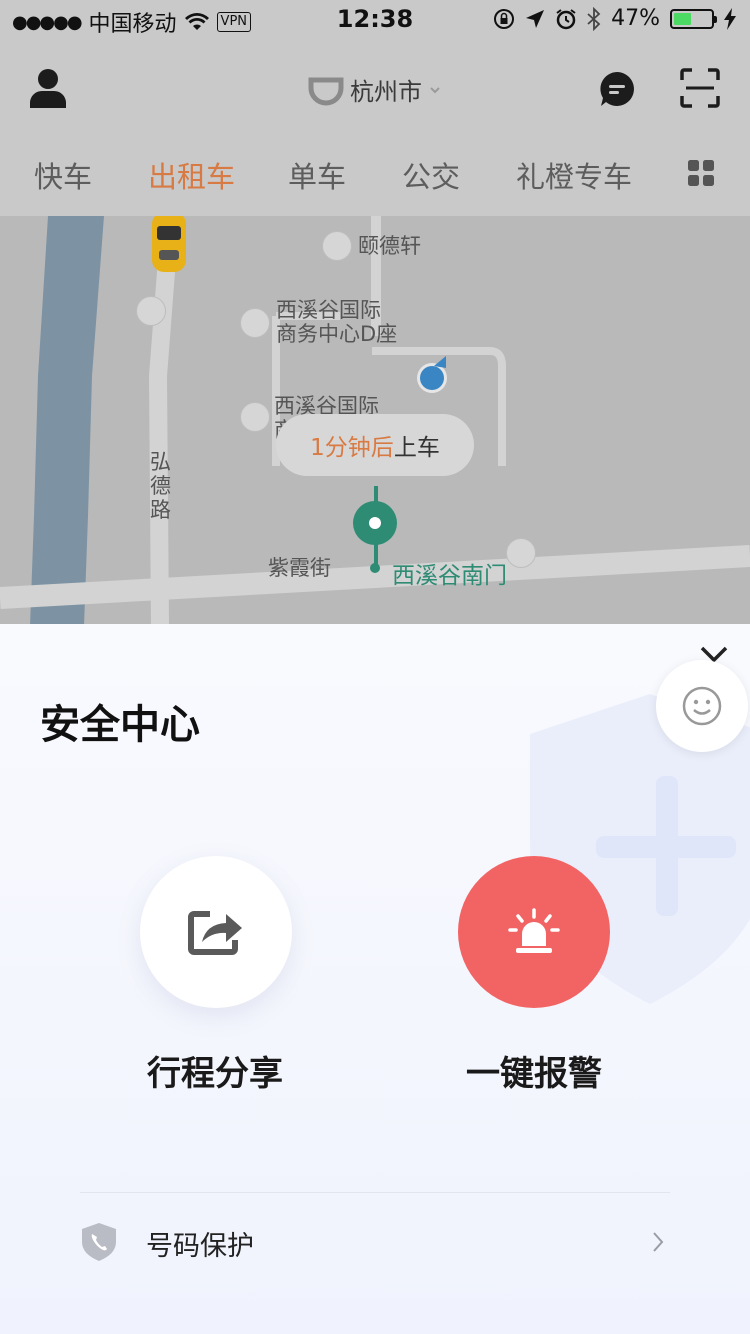 The image size is (750, 1334). Describe the element at coordinates (574, 175) in the screenshot. I see `tab-premier: 礼橙专车` at that location.